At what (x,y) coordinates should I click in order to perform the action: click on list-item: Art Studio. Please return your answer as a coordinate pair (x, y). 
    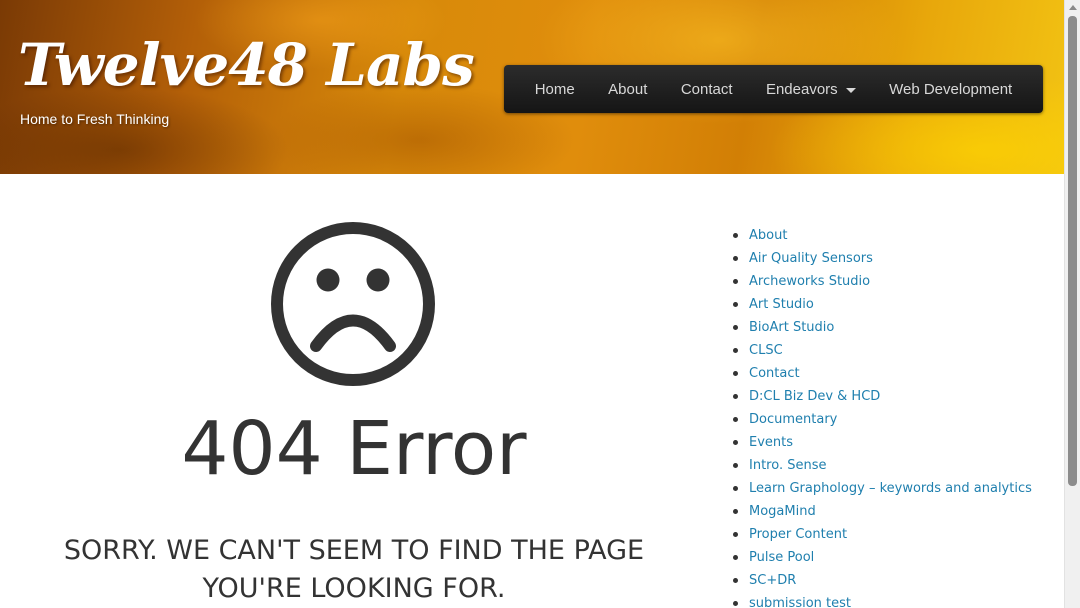
    Looking at the image, I should click on (893, 306).